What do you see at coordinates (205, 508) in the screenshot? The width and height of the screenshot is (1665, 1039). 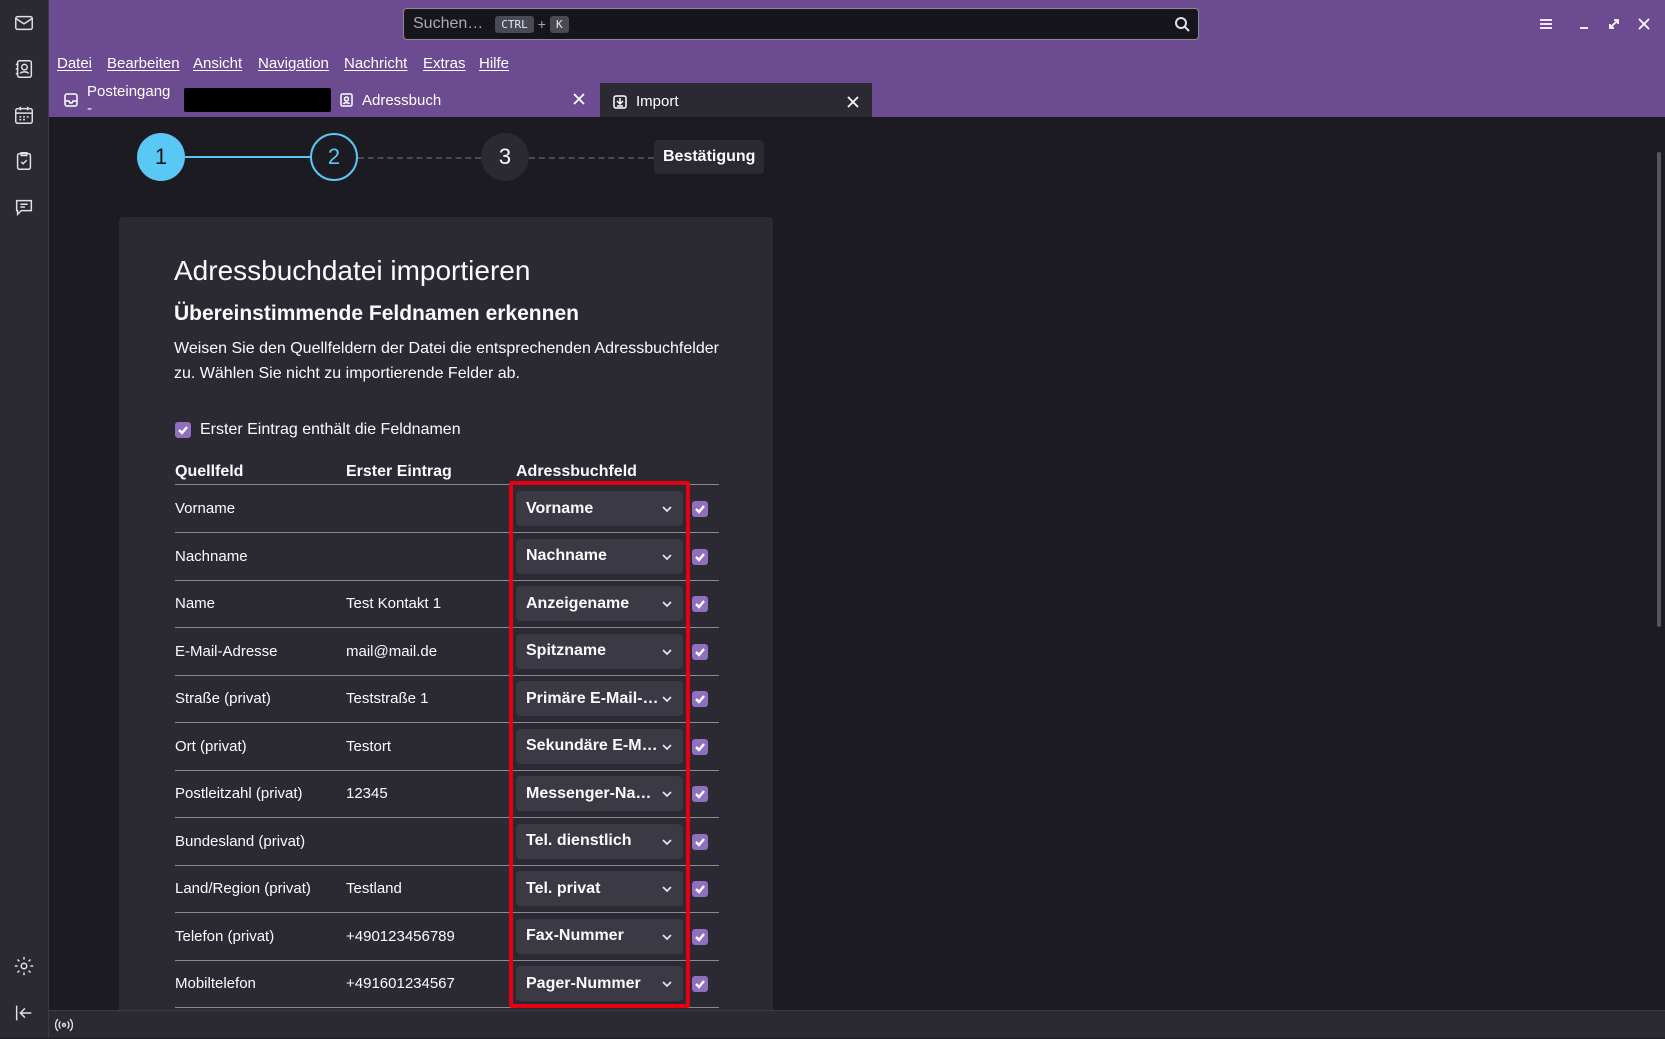 I see `source-field: Vorname` at bounding box center [205, 508].